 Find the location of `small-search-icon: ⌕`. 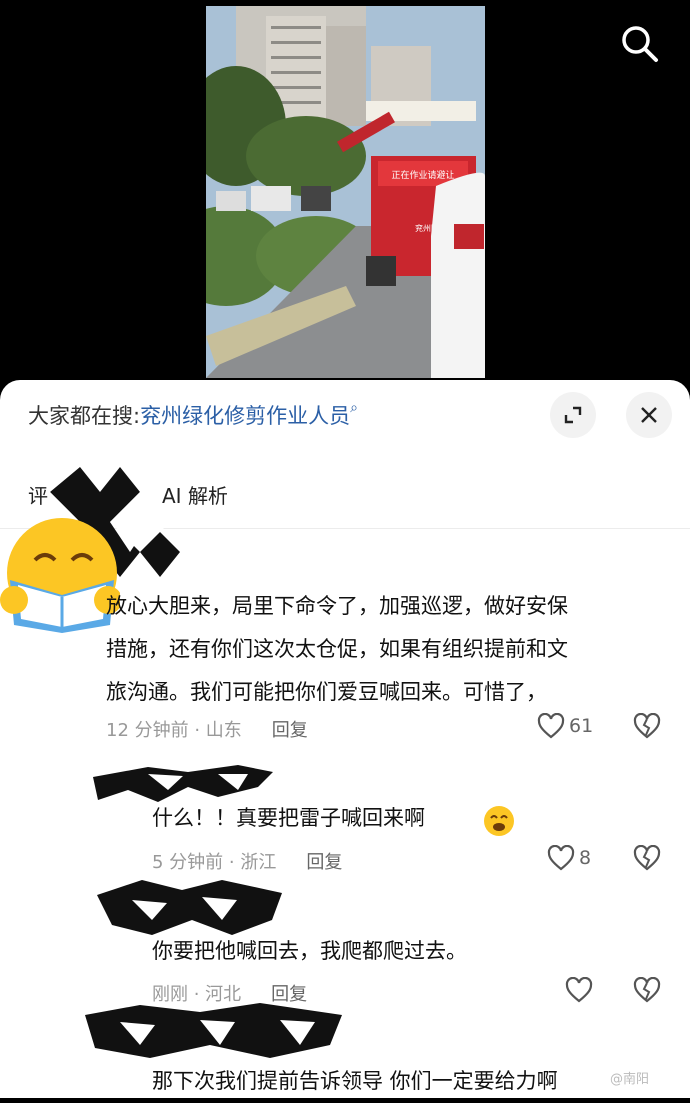

small-search-icon: ⌕ is located at coordinates (354, 408).